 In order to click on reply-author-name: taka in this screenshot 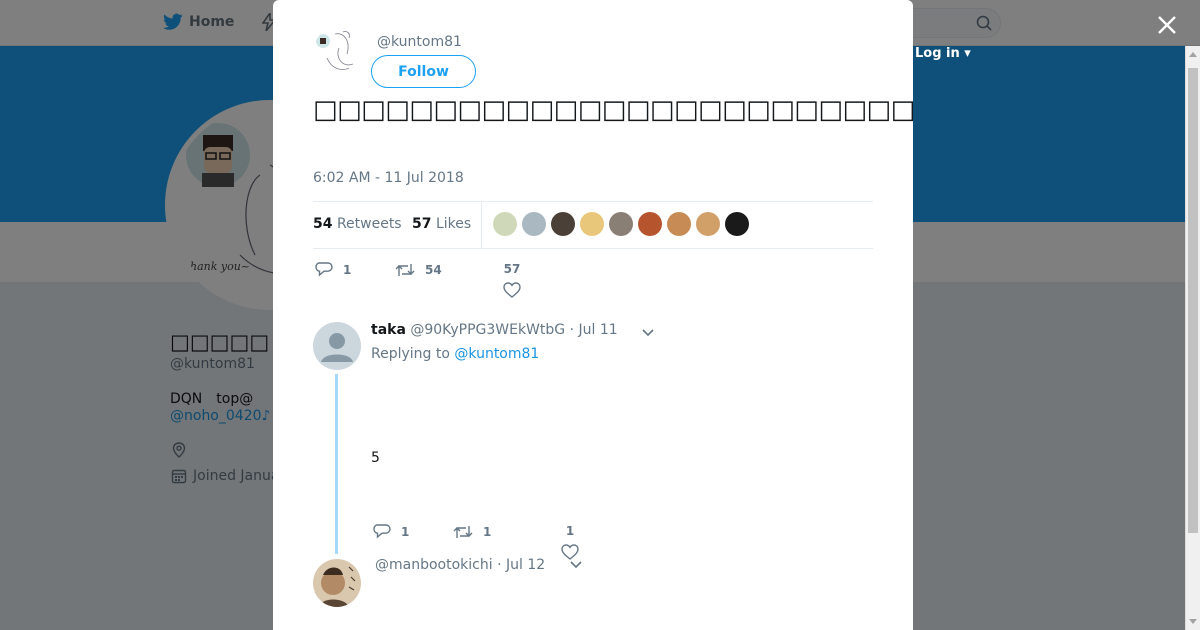, I will do `click(388, 330)`.